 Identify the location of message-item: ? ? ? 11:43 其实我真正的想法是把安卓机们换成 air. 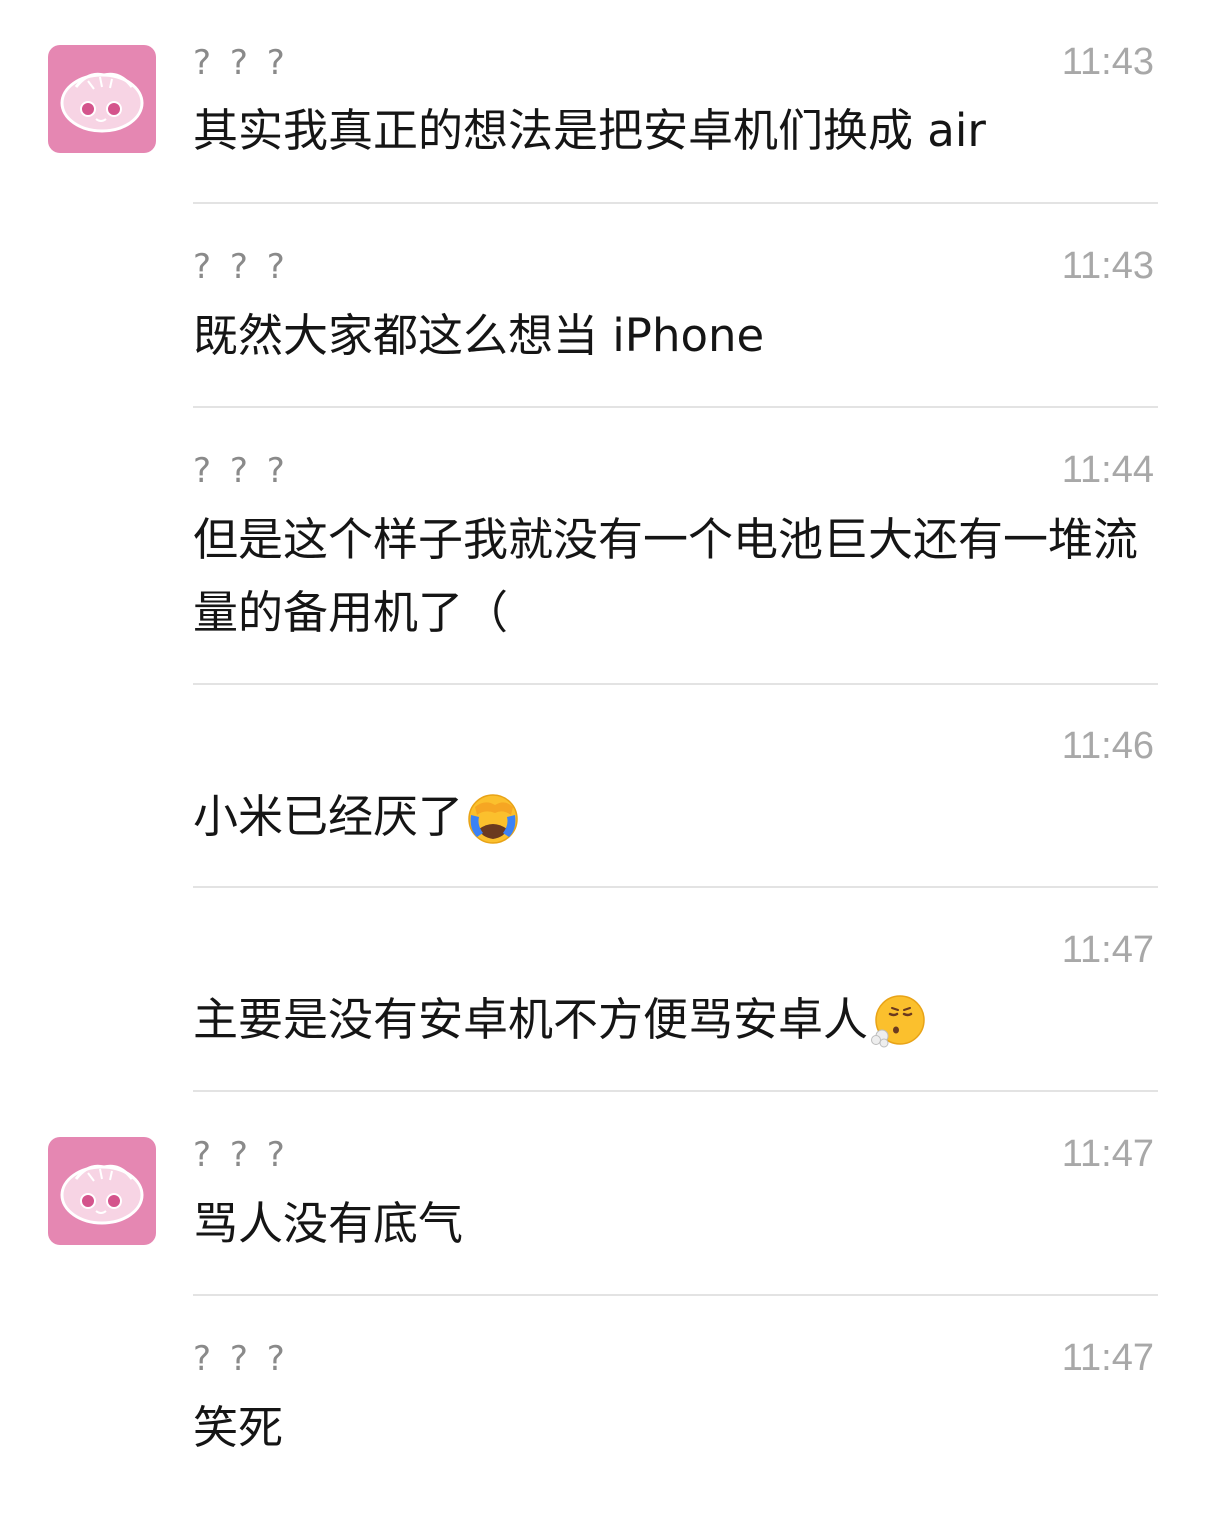
(603, 102).